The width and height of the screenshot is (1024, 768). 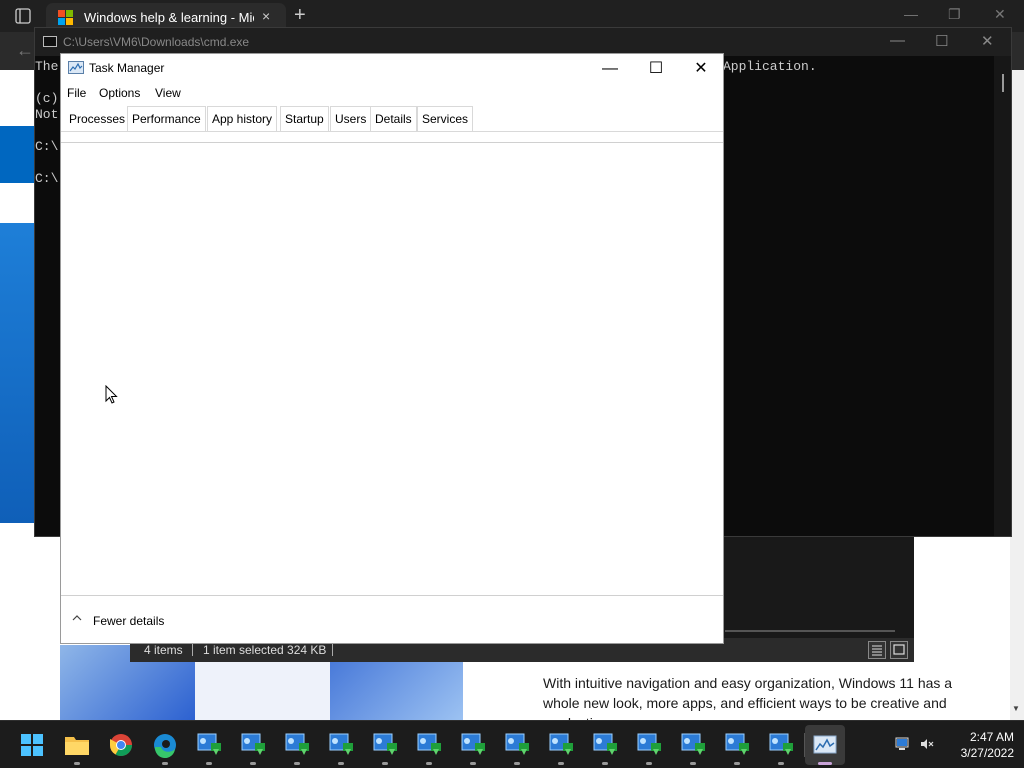 I want to click on file-explorer-icon, so click(x=77, y=745).